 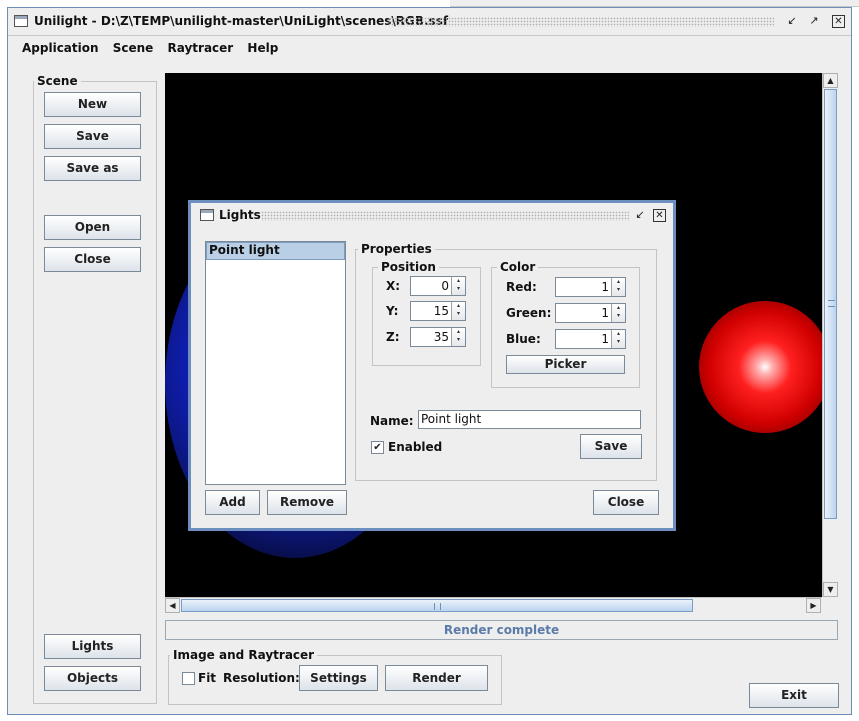 I want to click on blue-value: 1, so click(x=582, y=339).